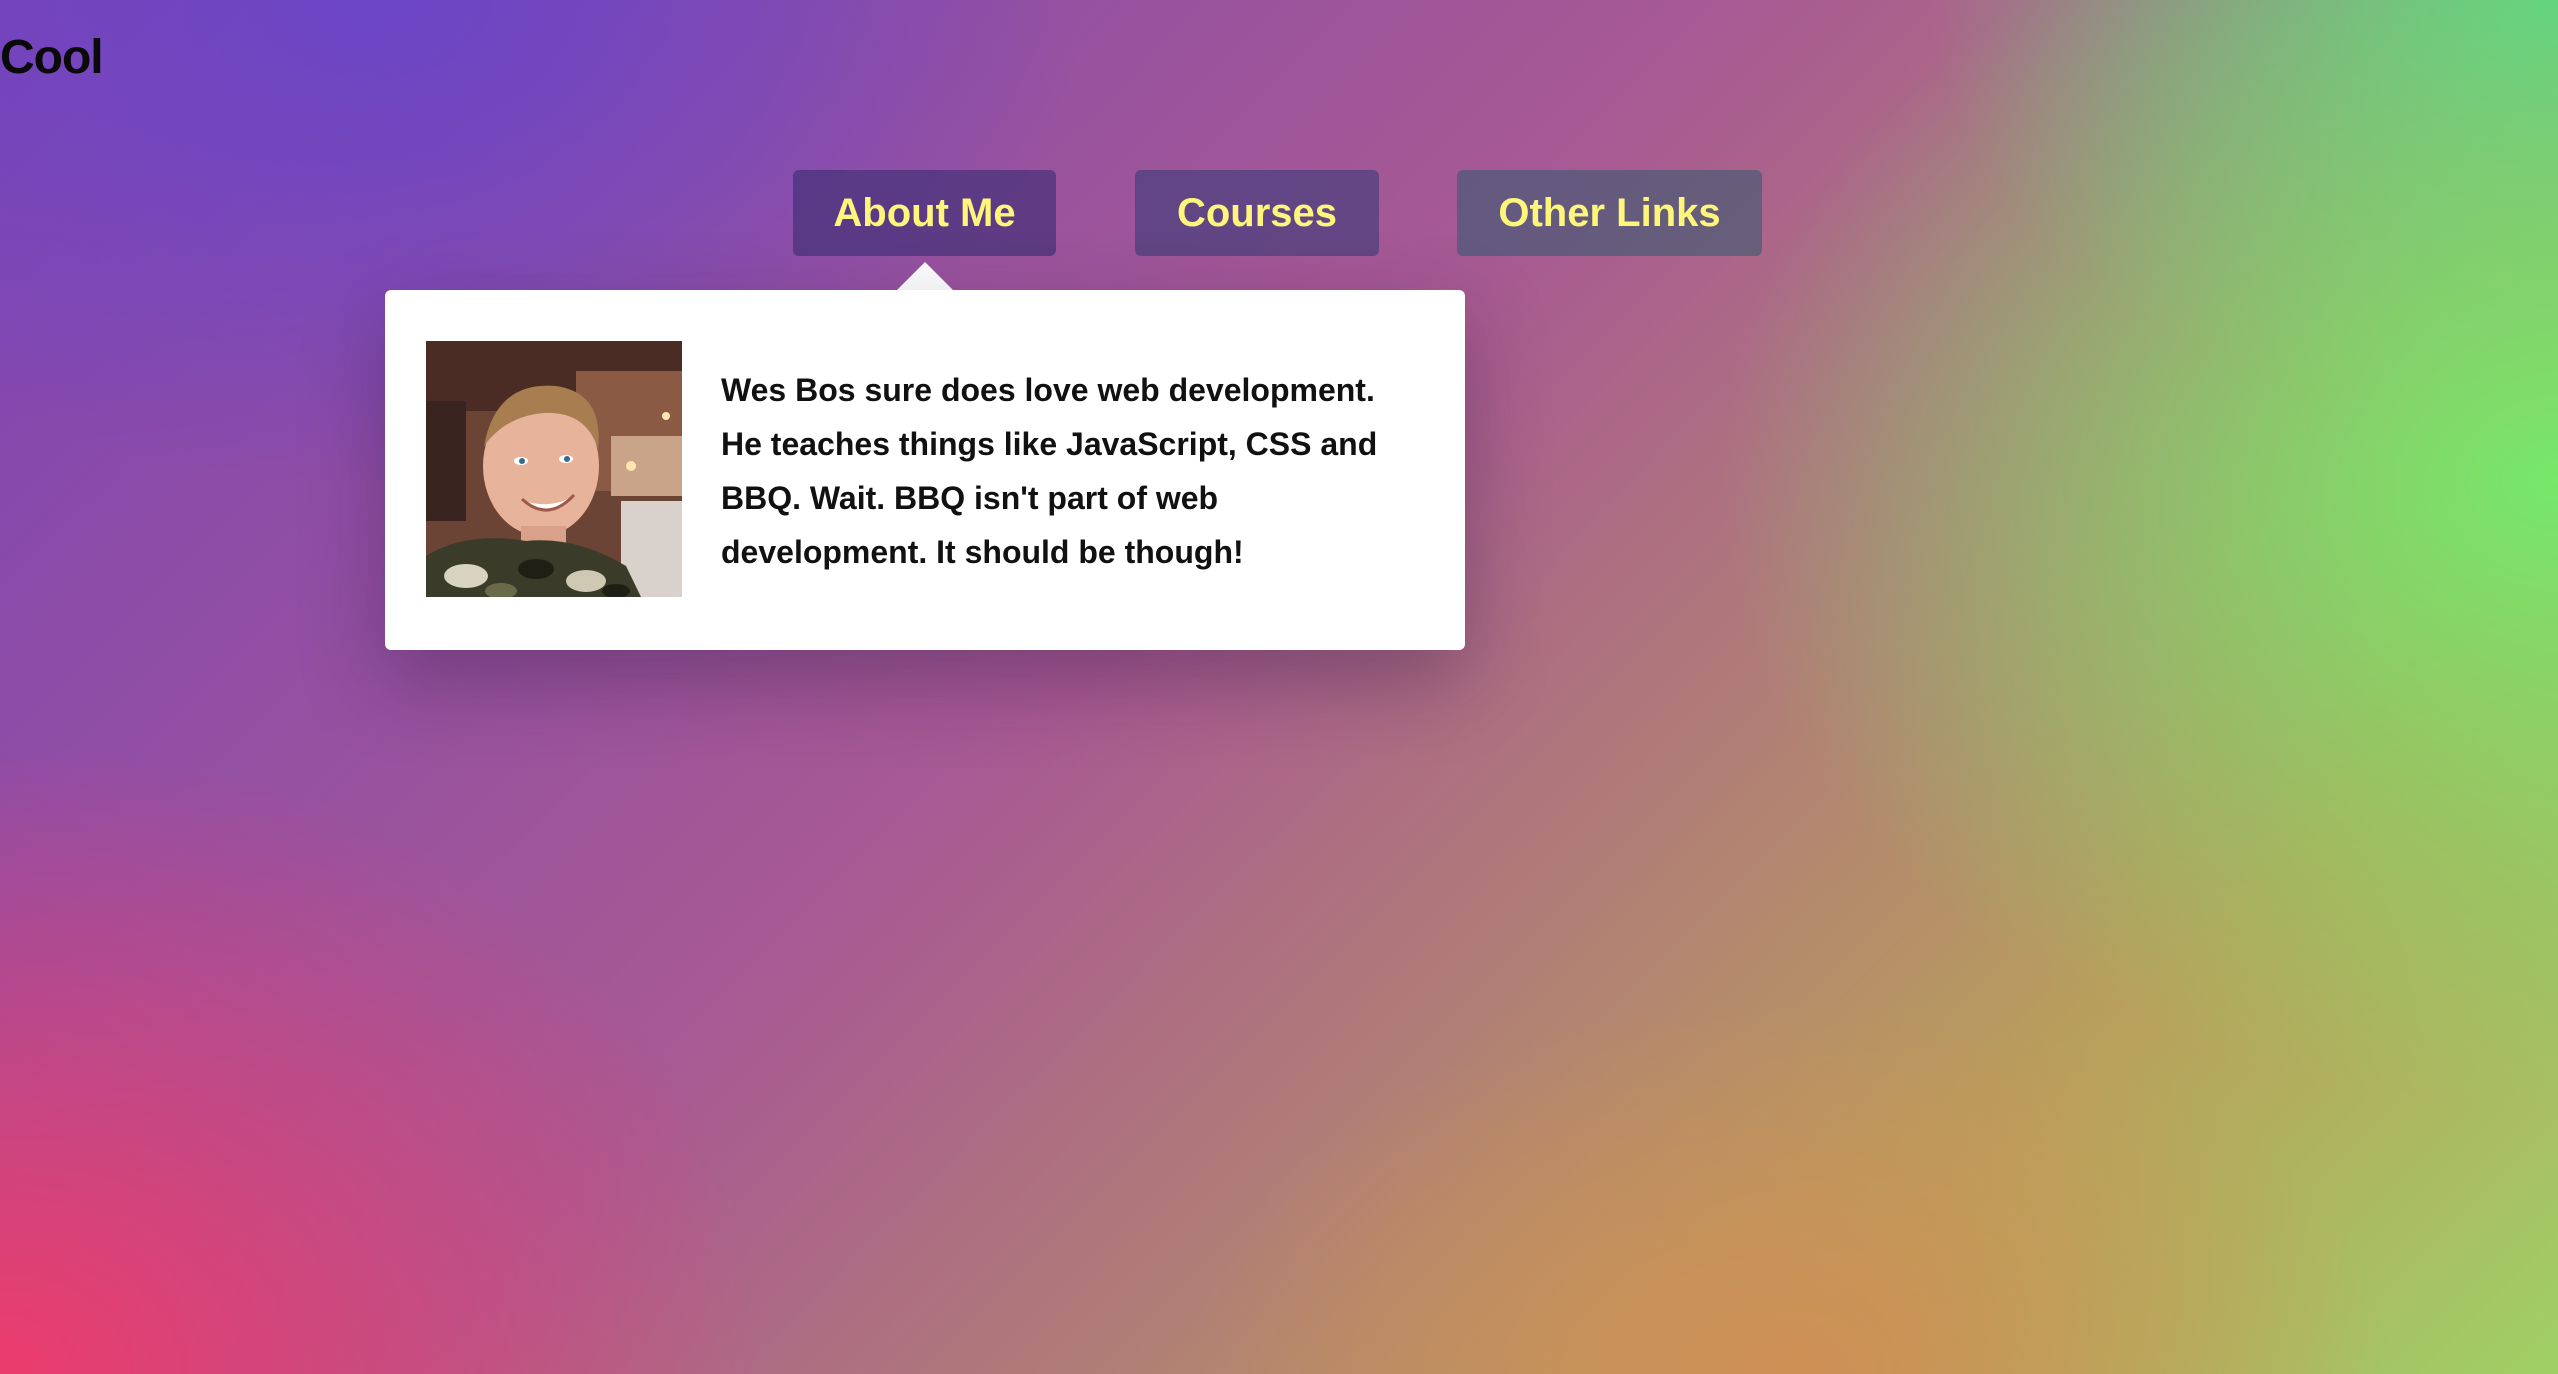  I want to click on dropdown-arrow, so click(925, 276).